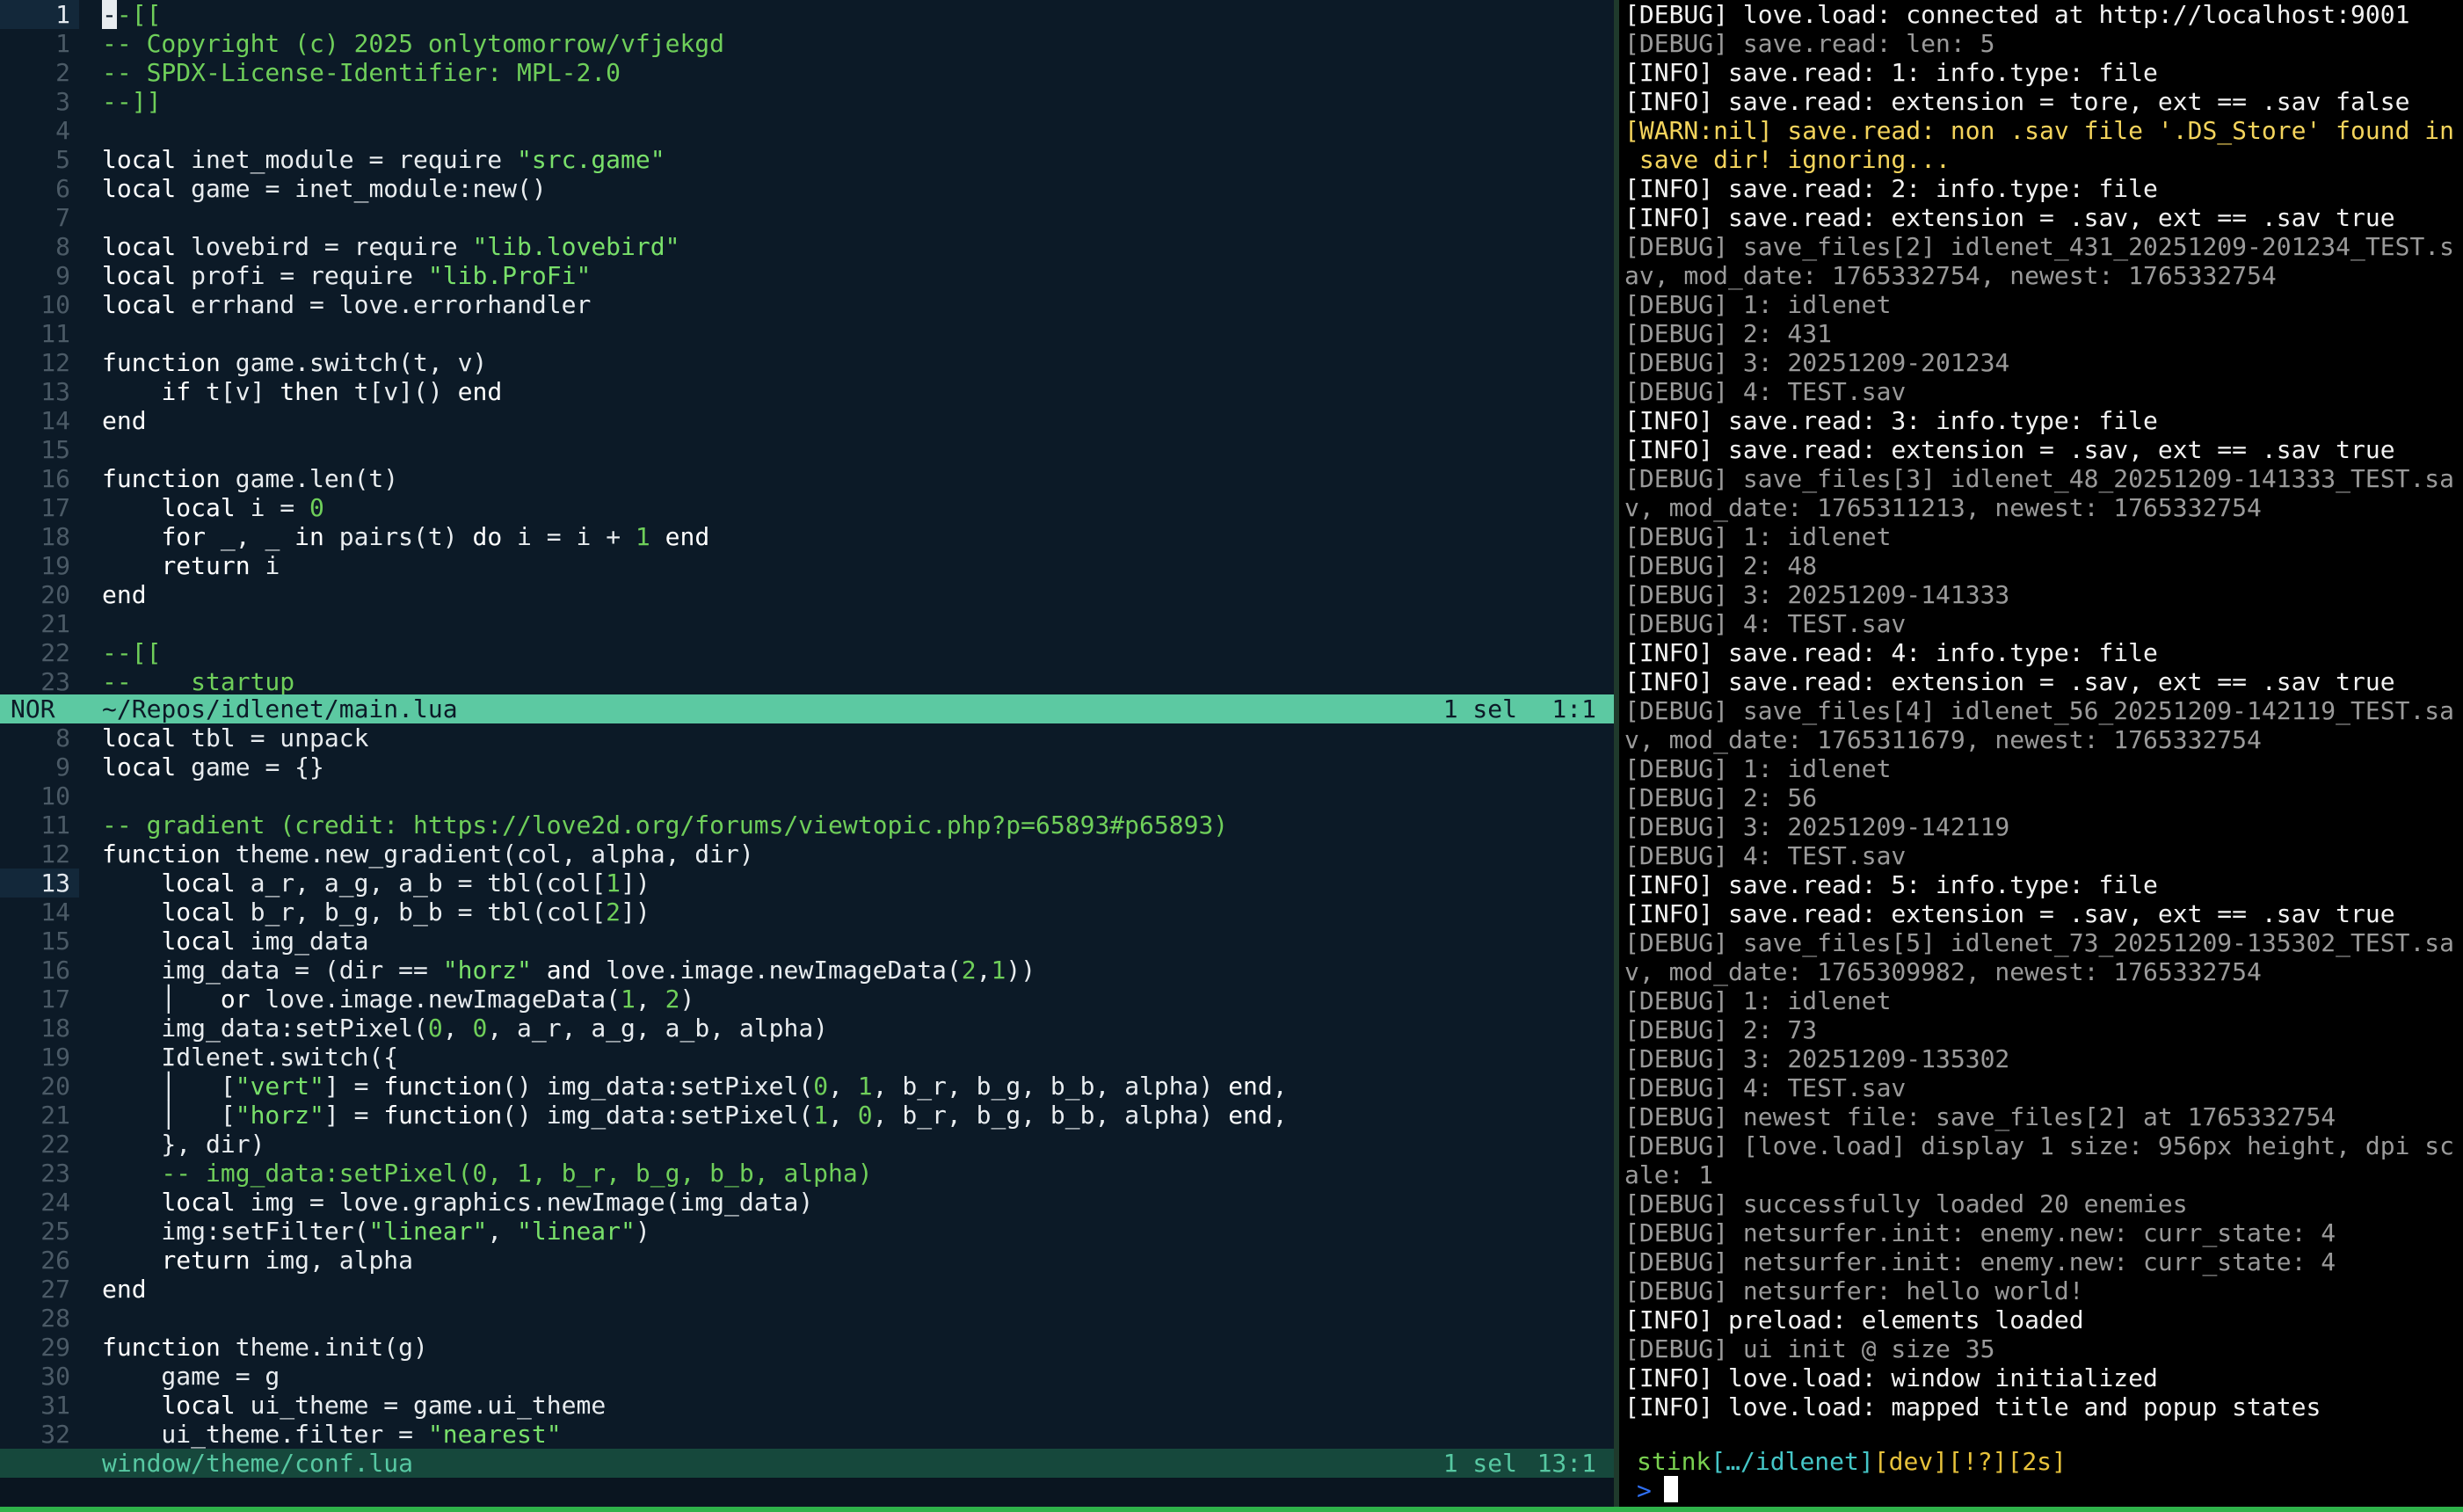  Describe the element at coordinates (807, 623) in the screenshot. I see `code-line: 21` at that location.